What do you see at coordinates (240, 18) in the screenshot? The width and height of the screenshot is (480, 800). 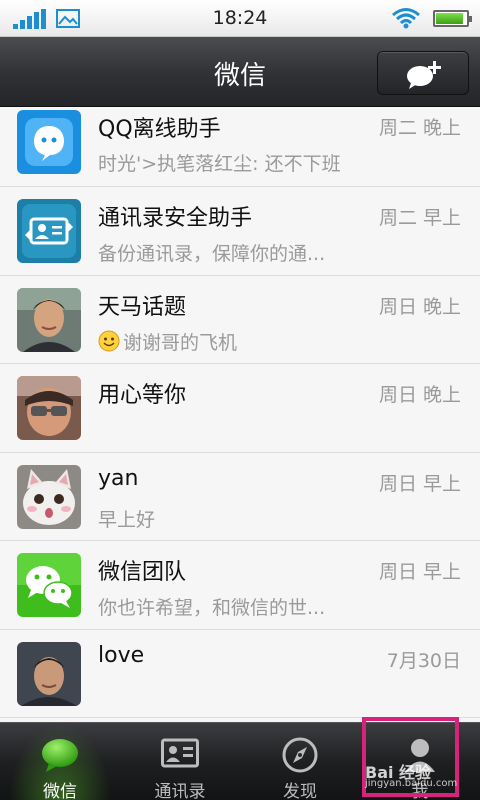 I see `status-bar: 18:24` at bounding box center [240, 18].